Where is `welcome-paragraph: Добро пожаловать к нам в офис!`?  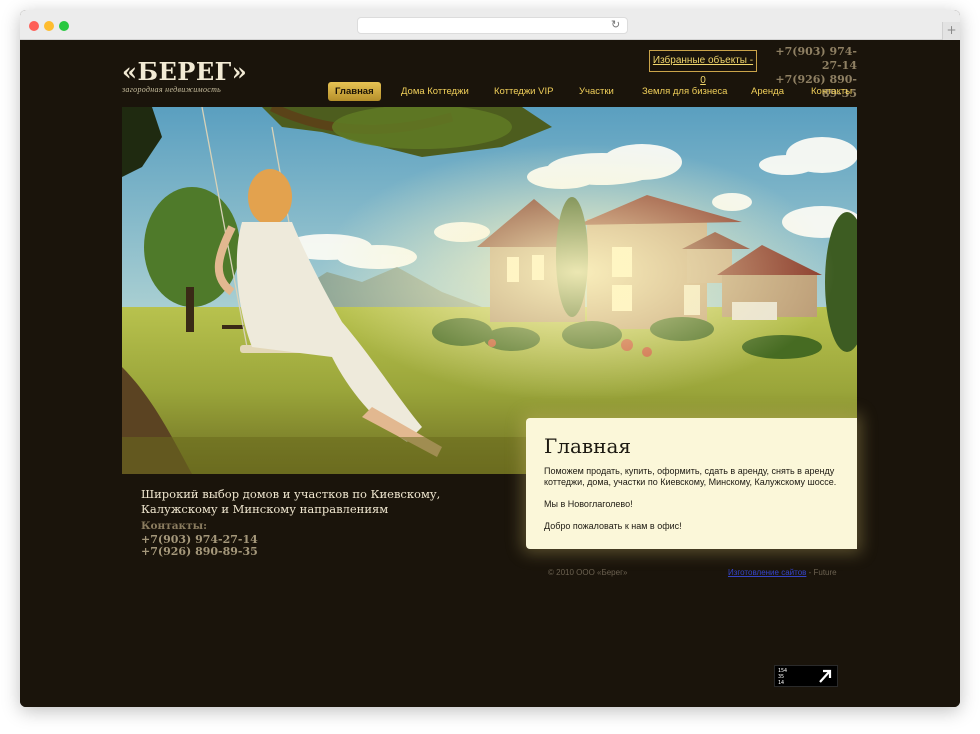 welcome-paragraph: Добро пожаловать к нам в офис! is located at coordinates (613, 526).